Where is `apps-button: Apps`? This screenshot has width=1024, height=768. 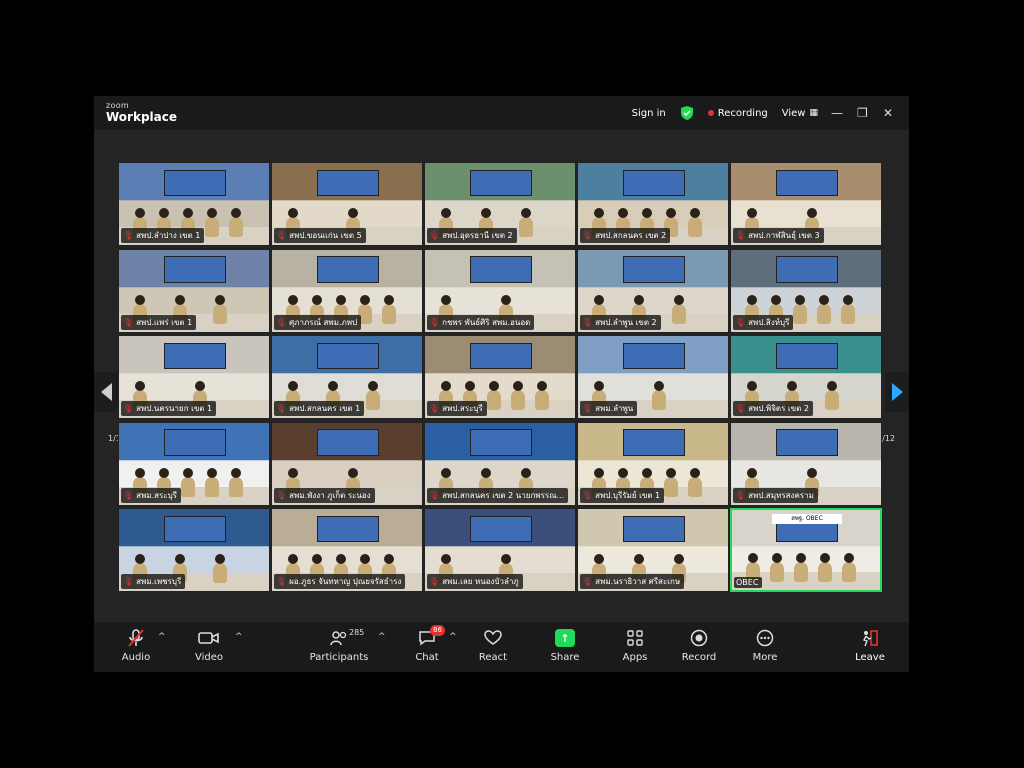 apps-button: Apps is located at coordinates (635, 644).